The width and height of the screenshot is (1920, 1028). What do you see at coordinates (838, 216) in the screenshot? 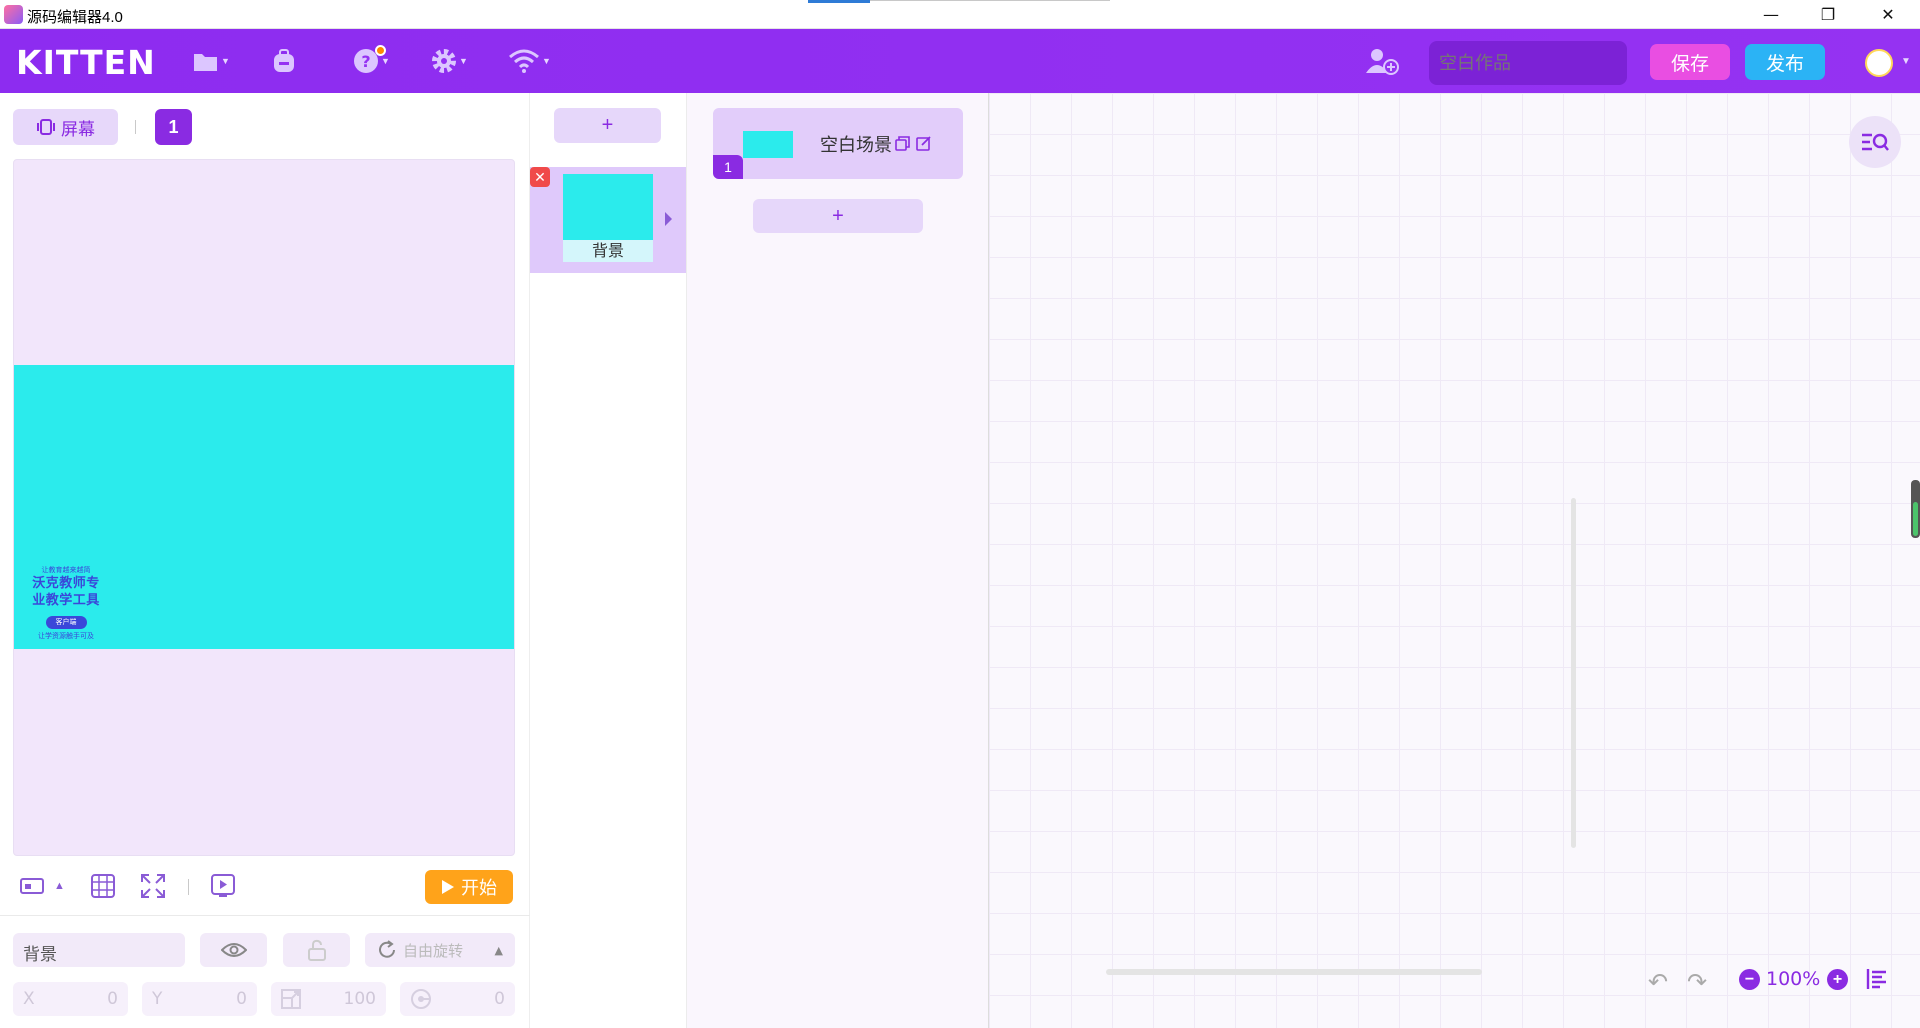
I see `add-scene-button: +` at bounding box center [838, 216].